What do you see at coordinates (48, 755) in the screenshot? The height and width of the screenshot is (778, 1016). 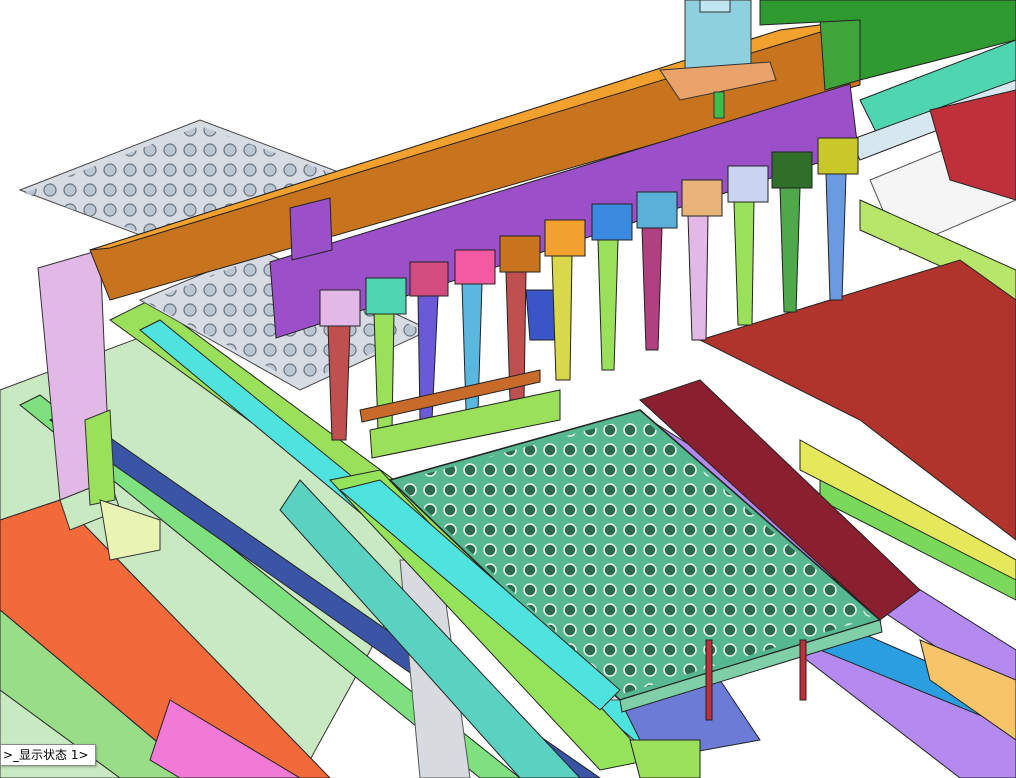 I see `configuration-tag: >_显示状态 1>` at bounding box center [48, 755].